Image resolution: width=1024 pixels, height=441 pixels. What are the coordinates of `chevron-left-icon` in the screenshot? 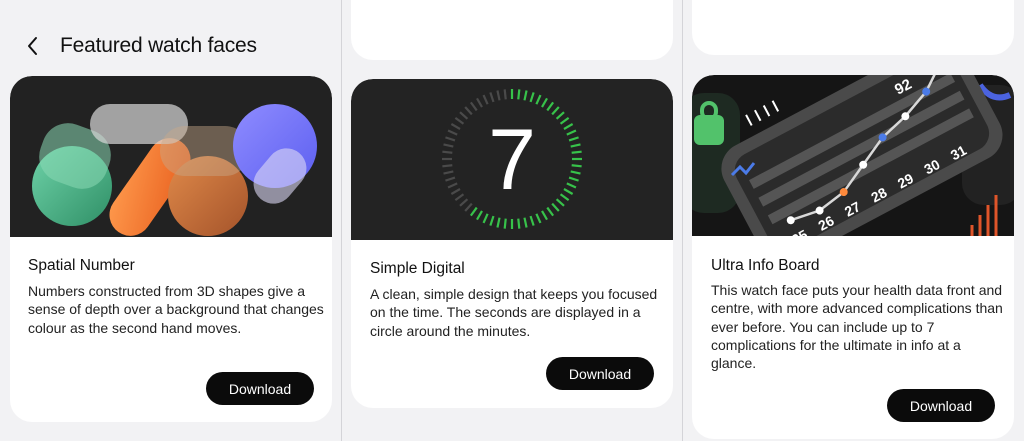 It's located at (32, 46).